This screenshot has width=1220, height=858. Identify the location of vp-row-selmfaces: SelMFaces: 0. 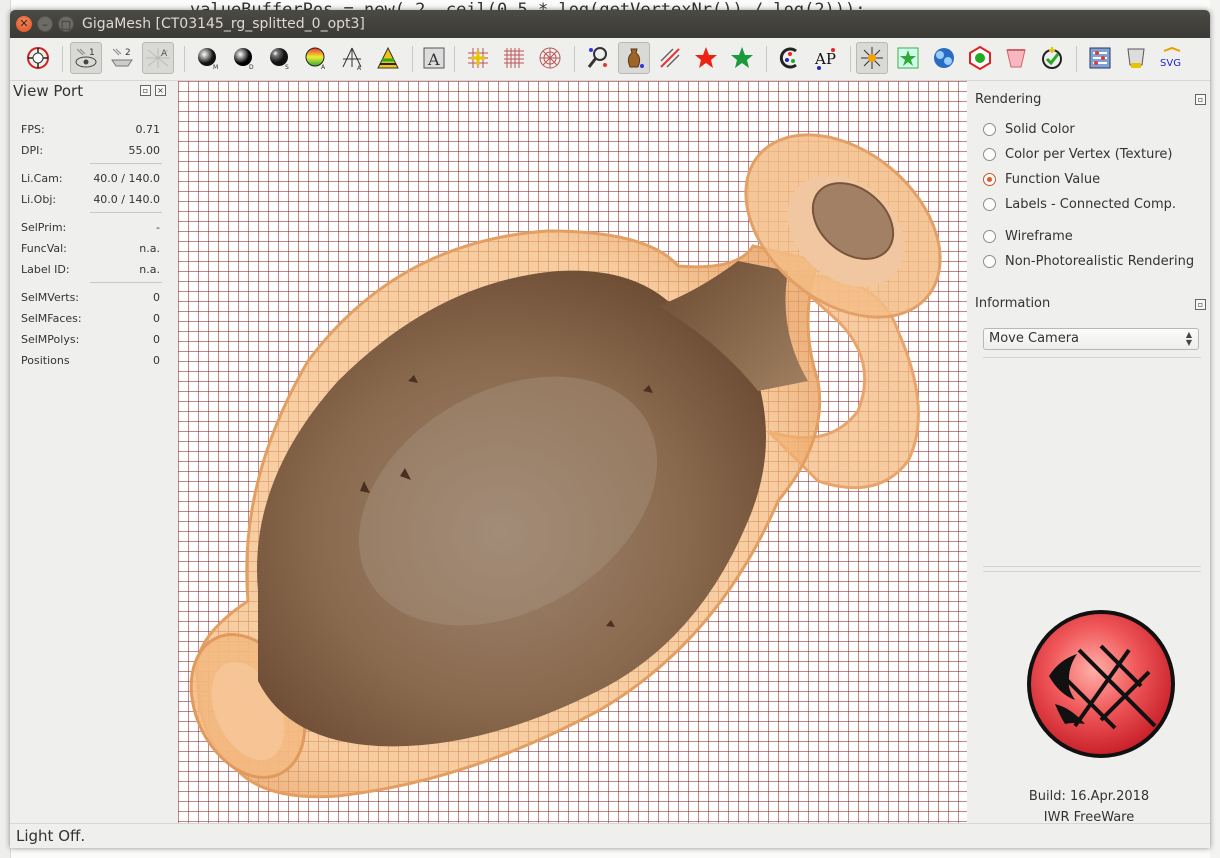
(90, 318).